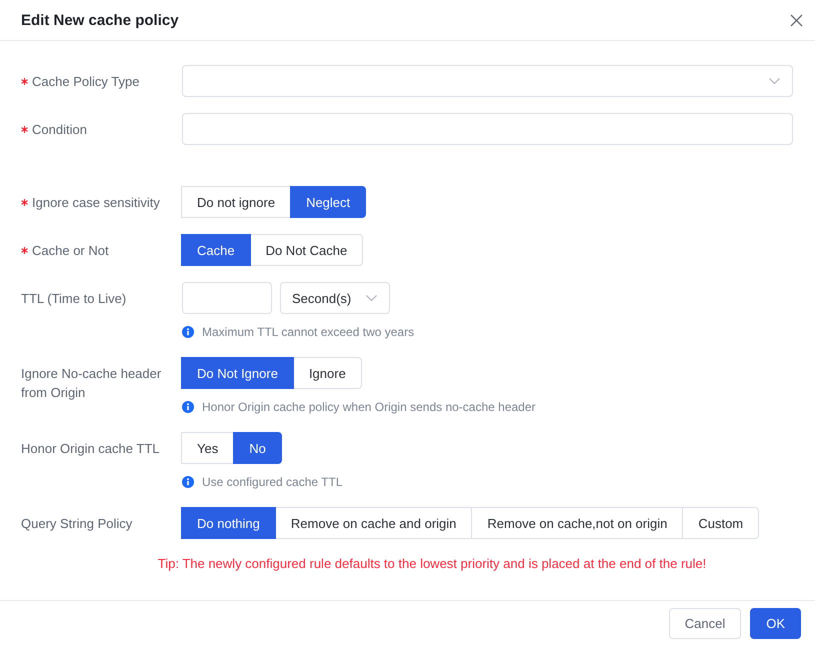 This screenshot has width=815, height=646. I want to click on select-field, so click(487, 81).